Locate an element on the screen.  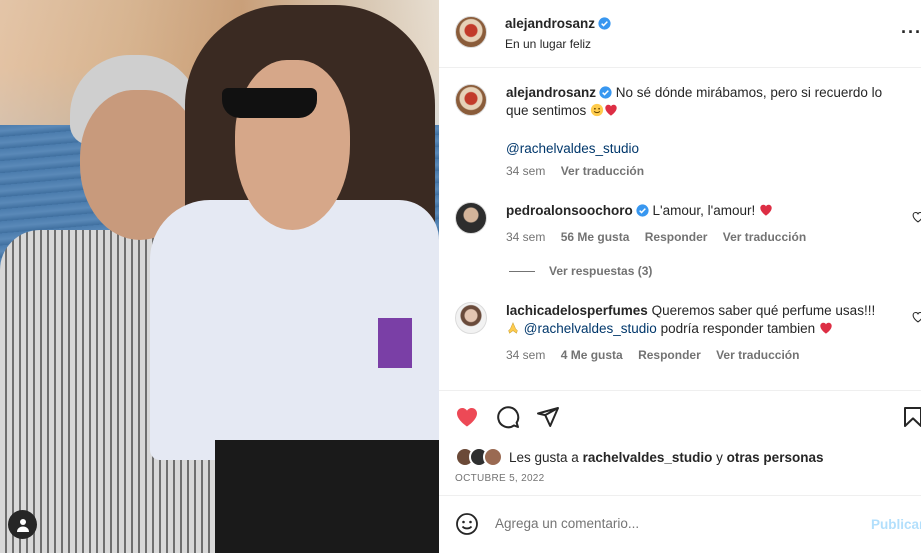
comment-body: pedroalonsoochoro L'amour, l'amour! is located at coordinates (706, 211).